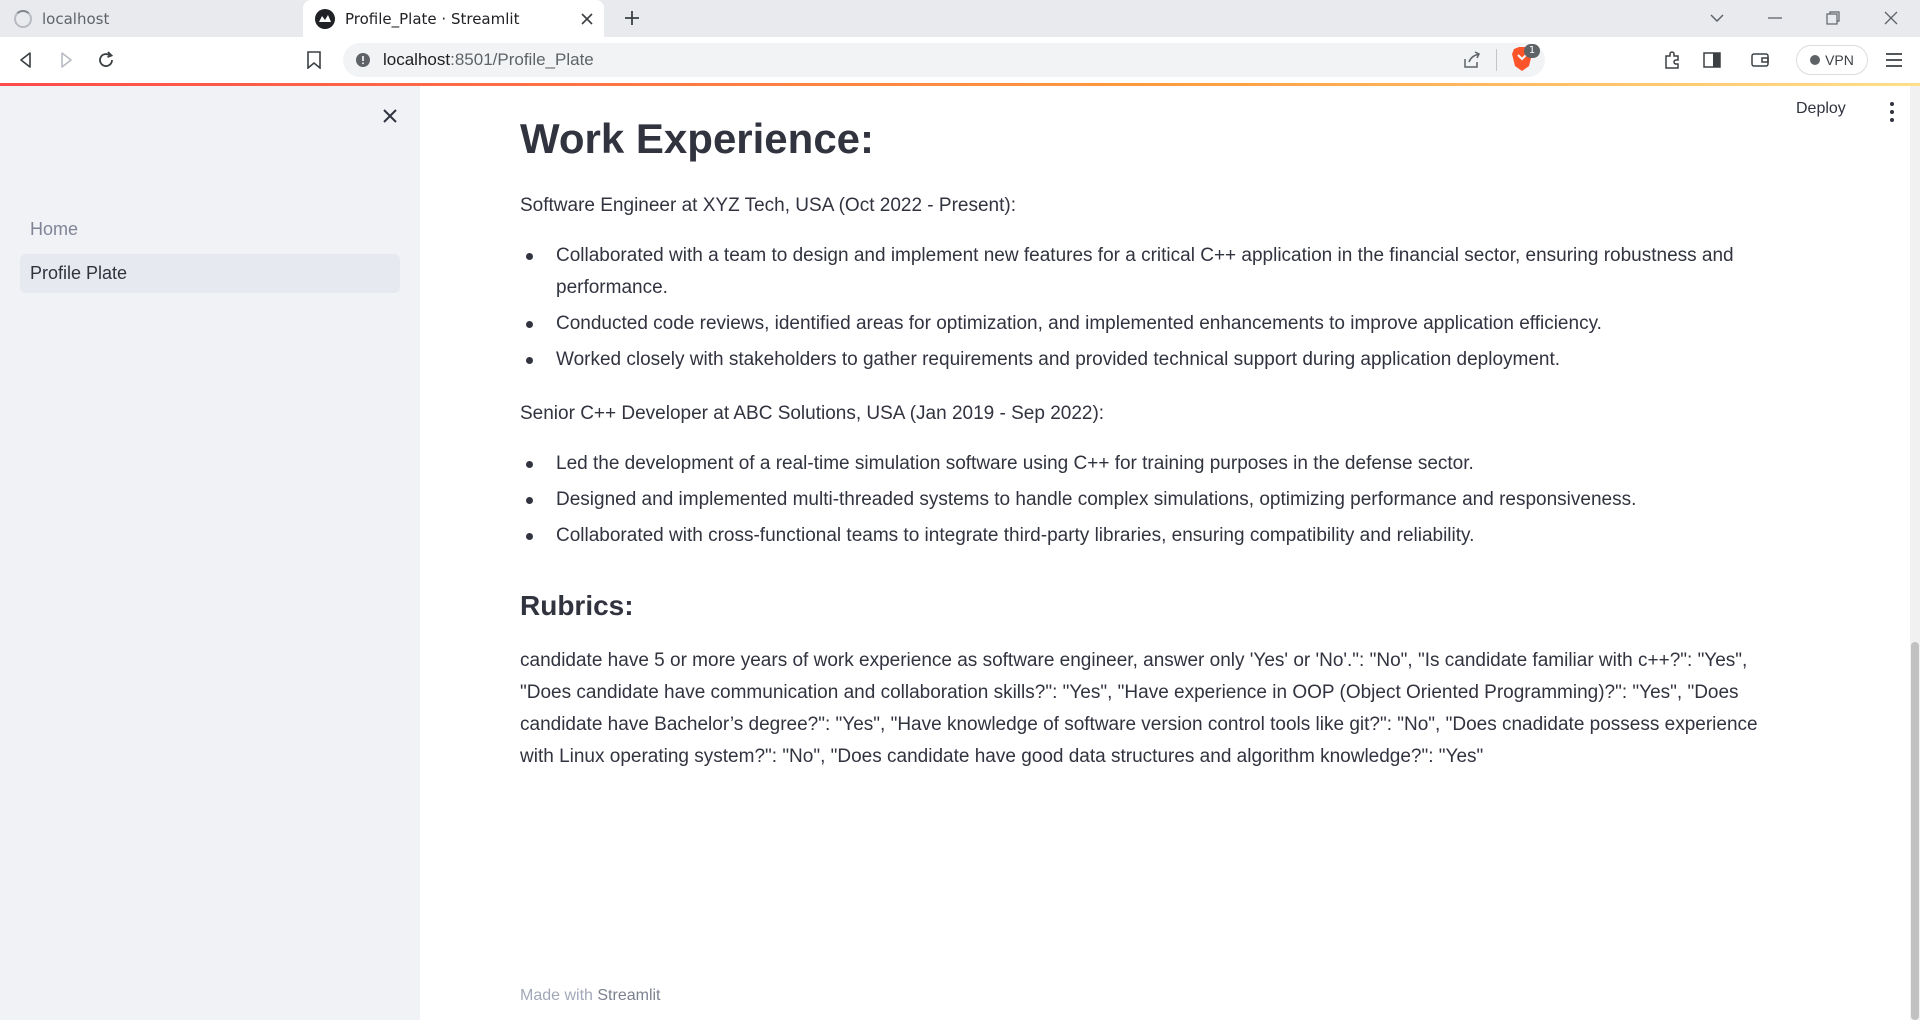  What do you see at coordinates (151, 18) in the screenshot?
I see `tab-localhost: localhost` at bounding box center [151, 18].